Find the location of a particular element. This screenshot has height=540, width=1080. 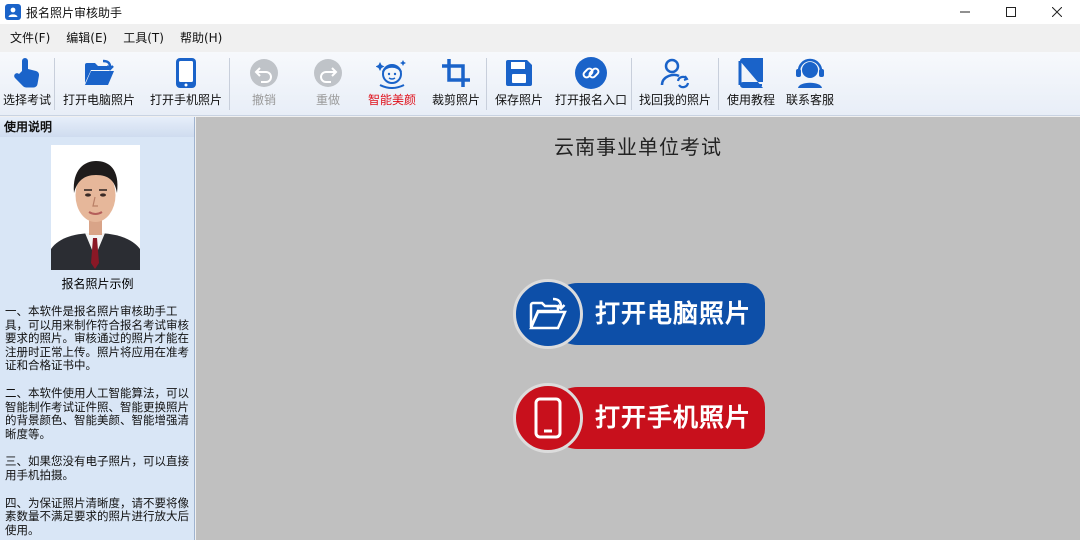

user-refresh-icon is located at coordinates (675, 73).